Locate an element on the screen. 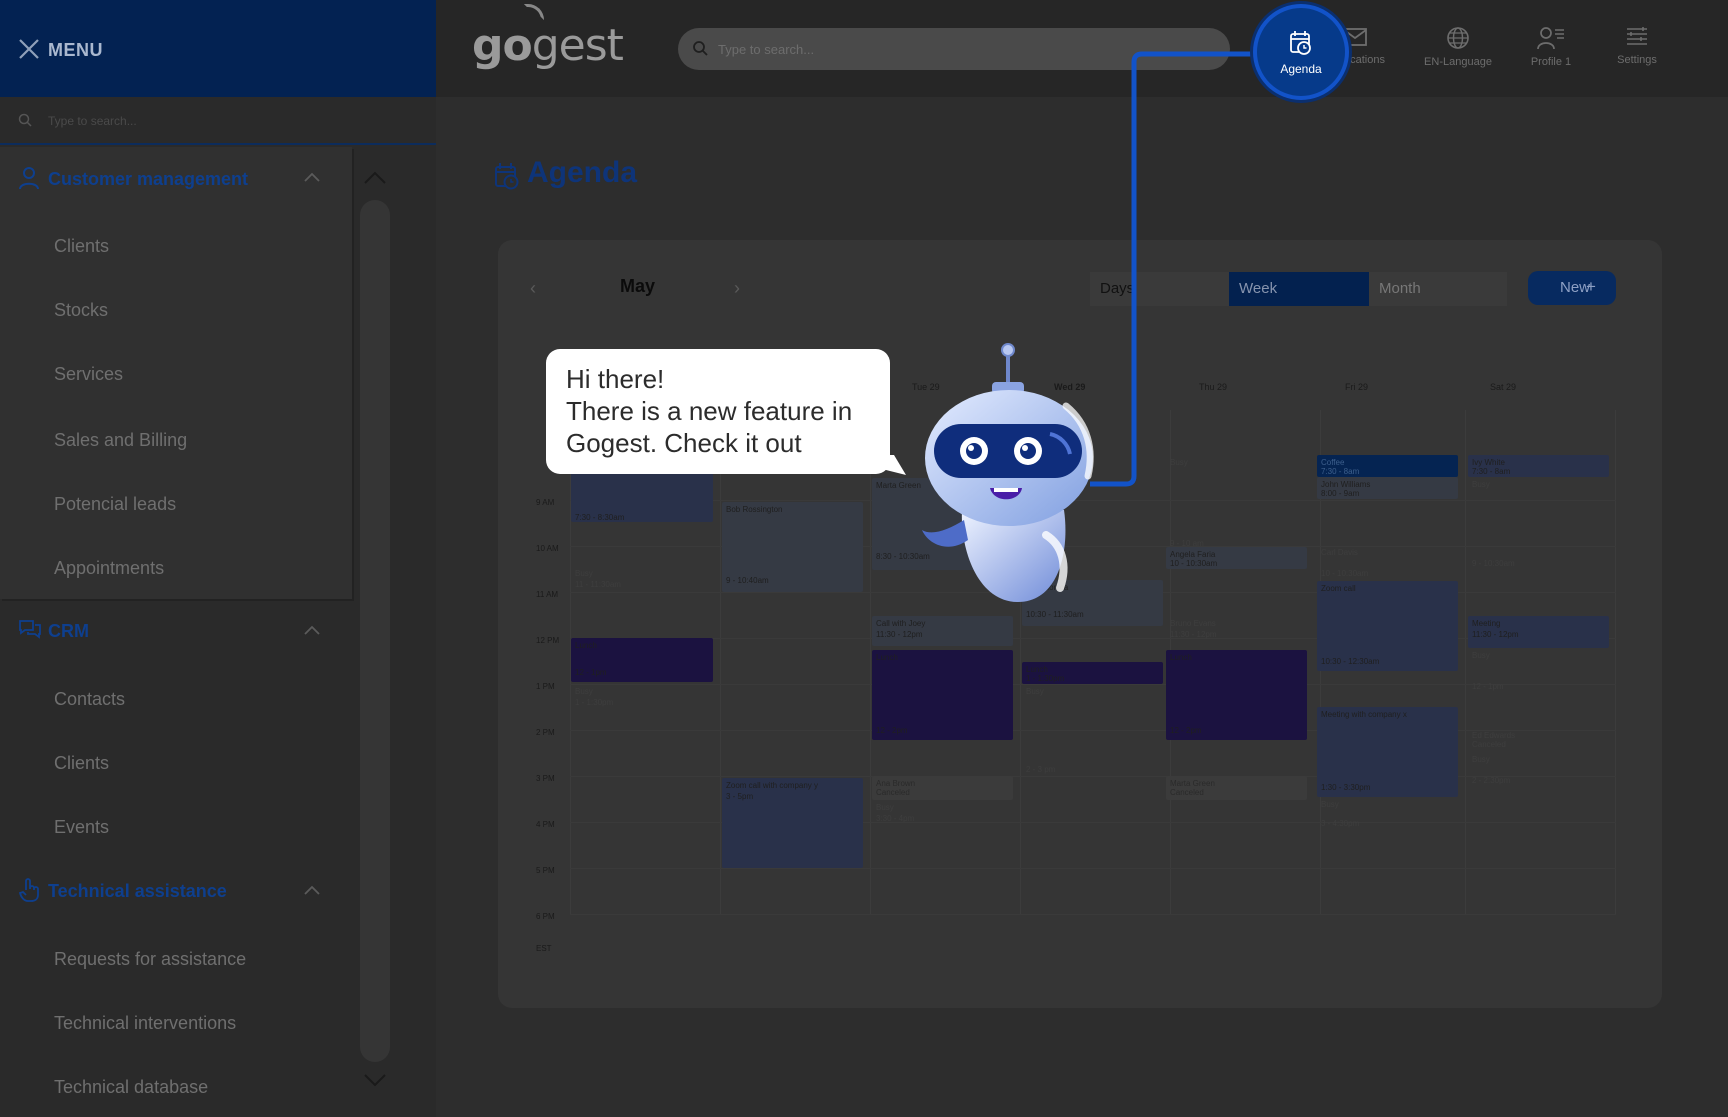  settings-button: Settings is located at coordinates (1637, 52).